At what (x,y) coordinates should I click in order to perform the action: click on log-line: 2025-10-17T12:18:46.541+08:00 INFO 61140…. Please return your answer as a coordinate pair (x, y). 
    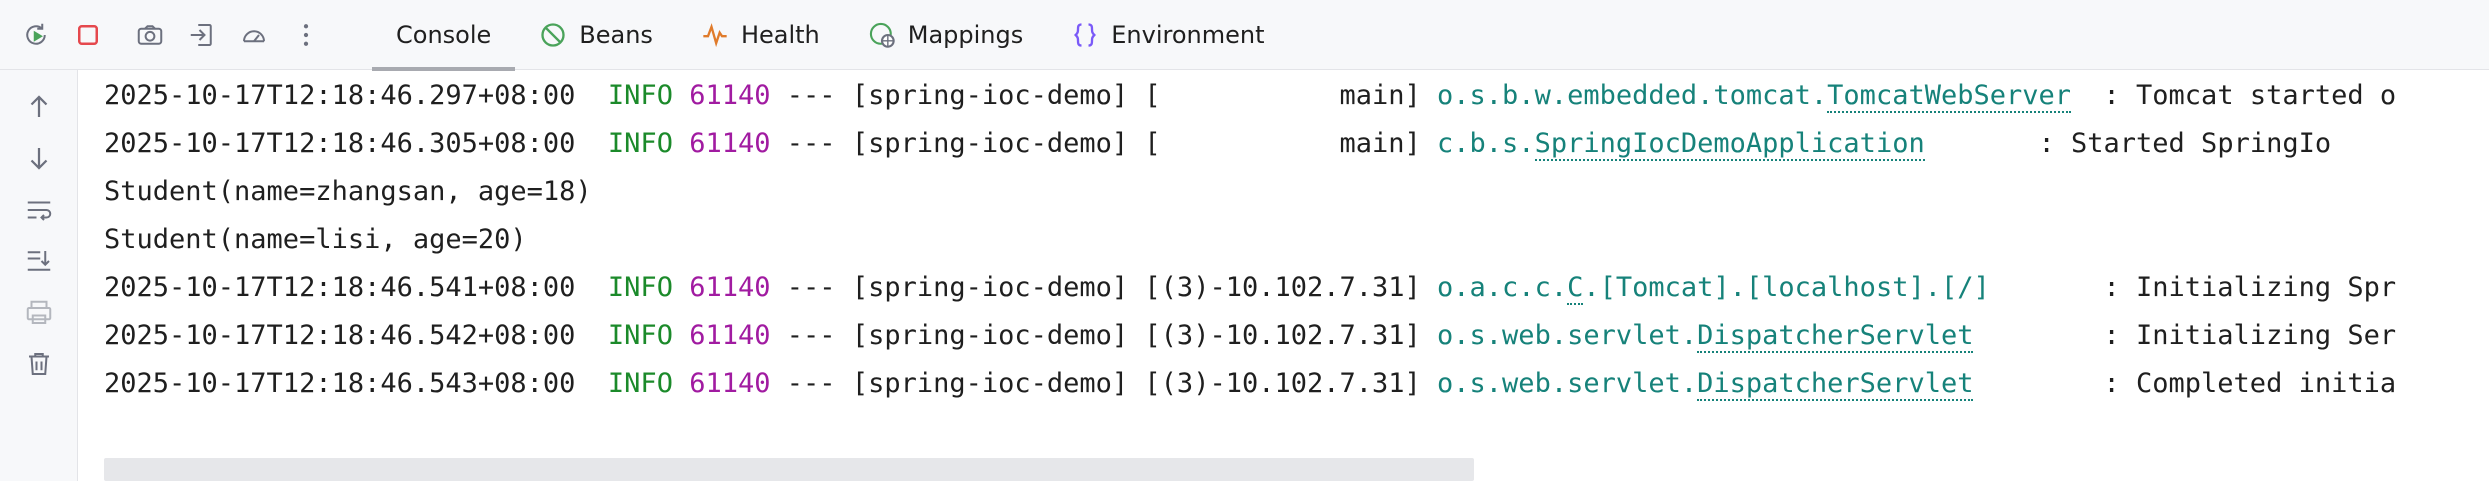
    Looking at the image, I should click on (1250, 288).